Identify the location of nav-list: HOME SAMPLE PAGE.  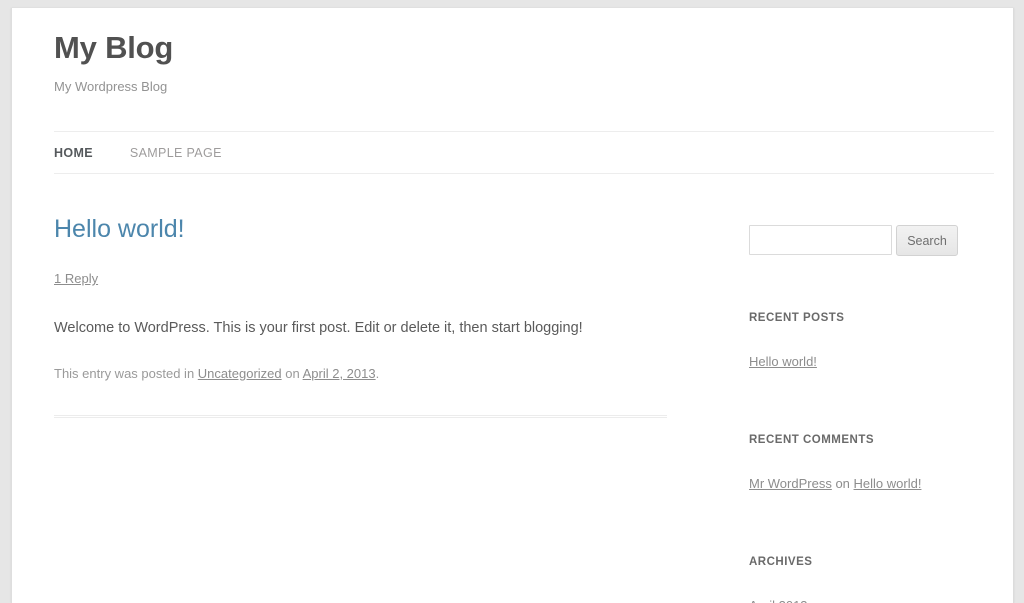
(524, 152).